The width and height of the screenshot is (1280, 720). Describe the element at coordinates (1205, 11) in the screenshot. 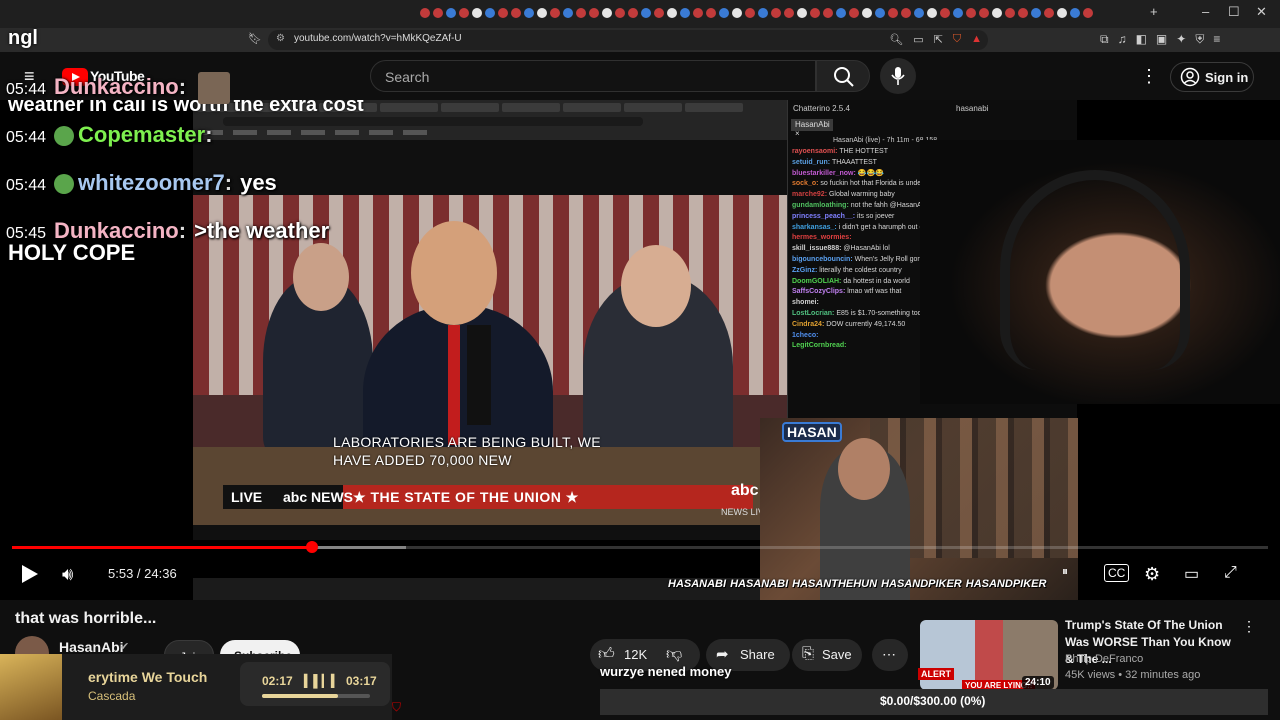

I see `minimize-icon: –` at that location.